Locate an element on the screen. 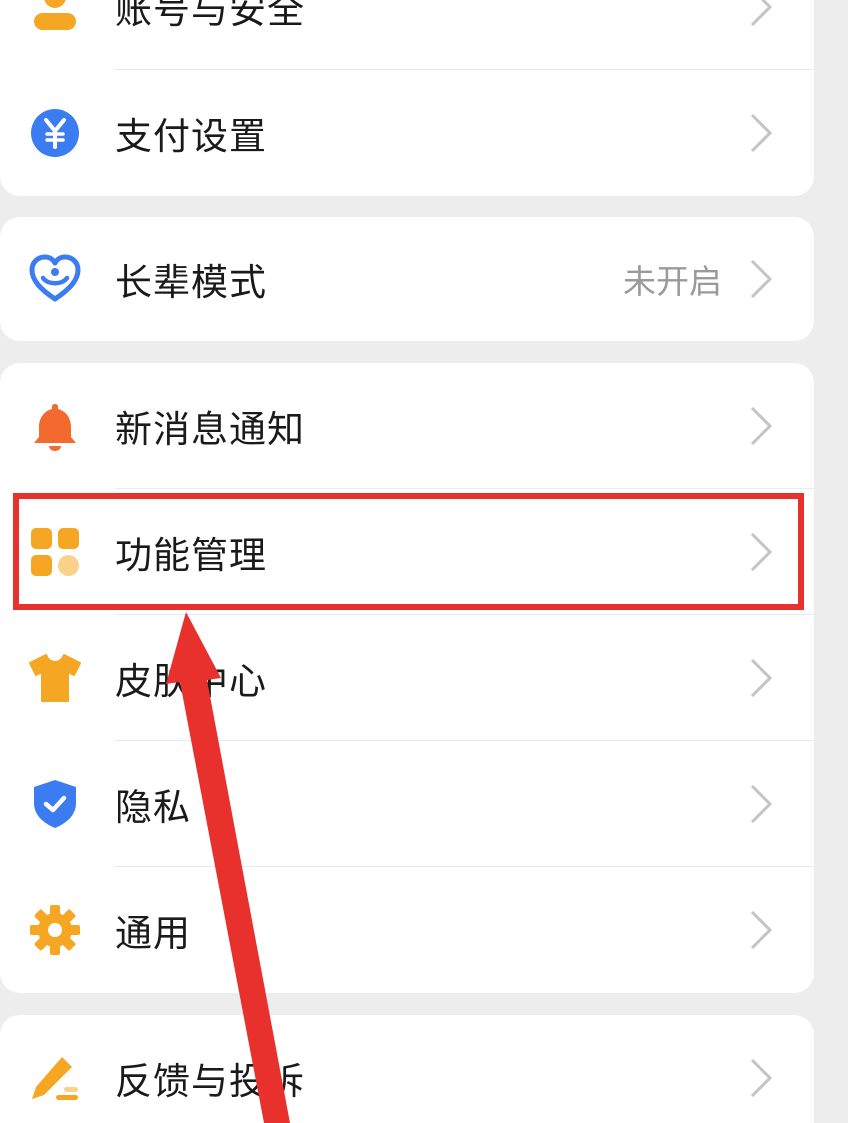 This screenshot has height=1123, width=848. bell-icon is located at coordinates (55, 426).